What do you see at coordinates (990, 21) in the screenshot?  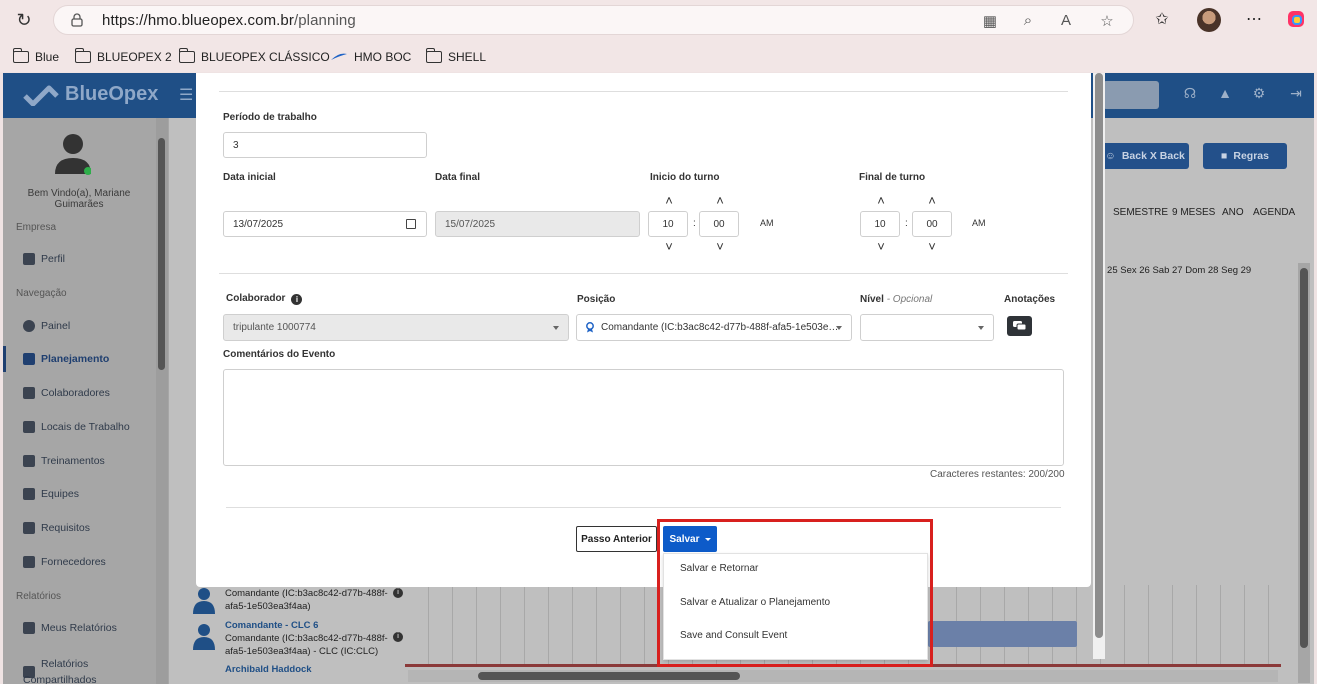 I see `apps-icon: ▦` at bounding box center [990, 21].